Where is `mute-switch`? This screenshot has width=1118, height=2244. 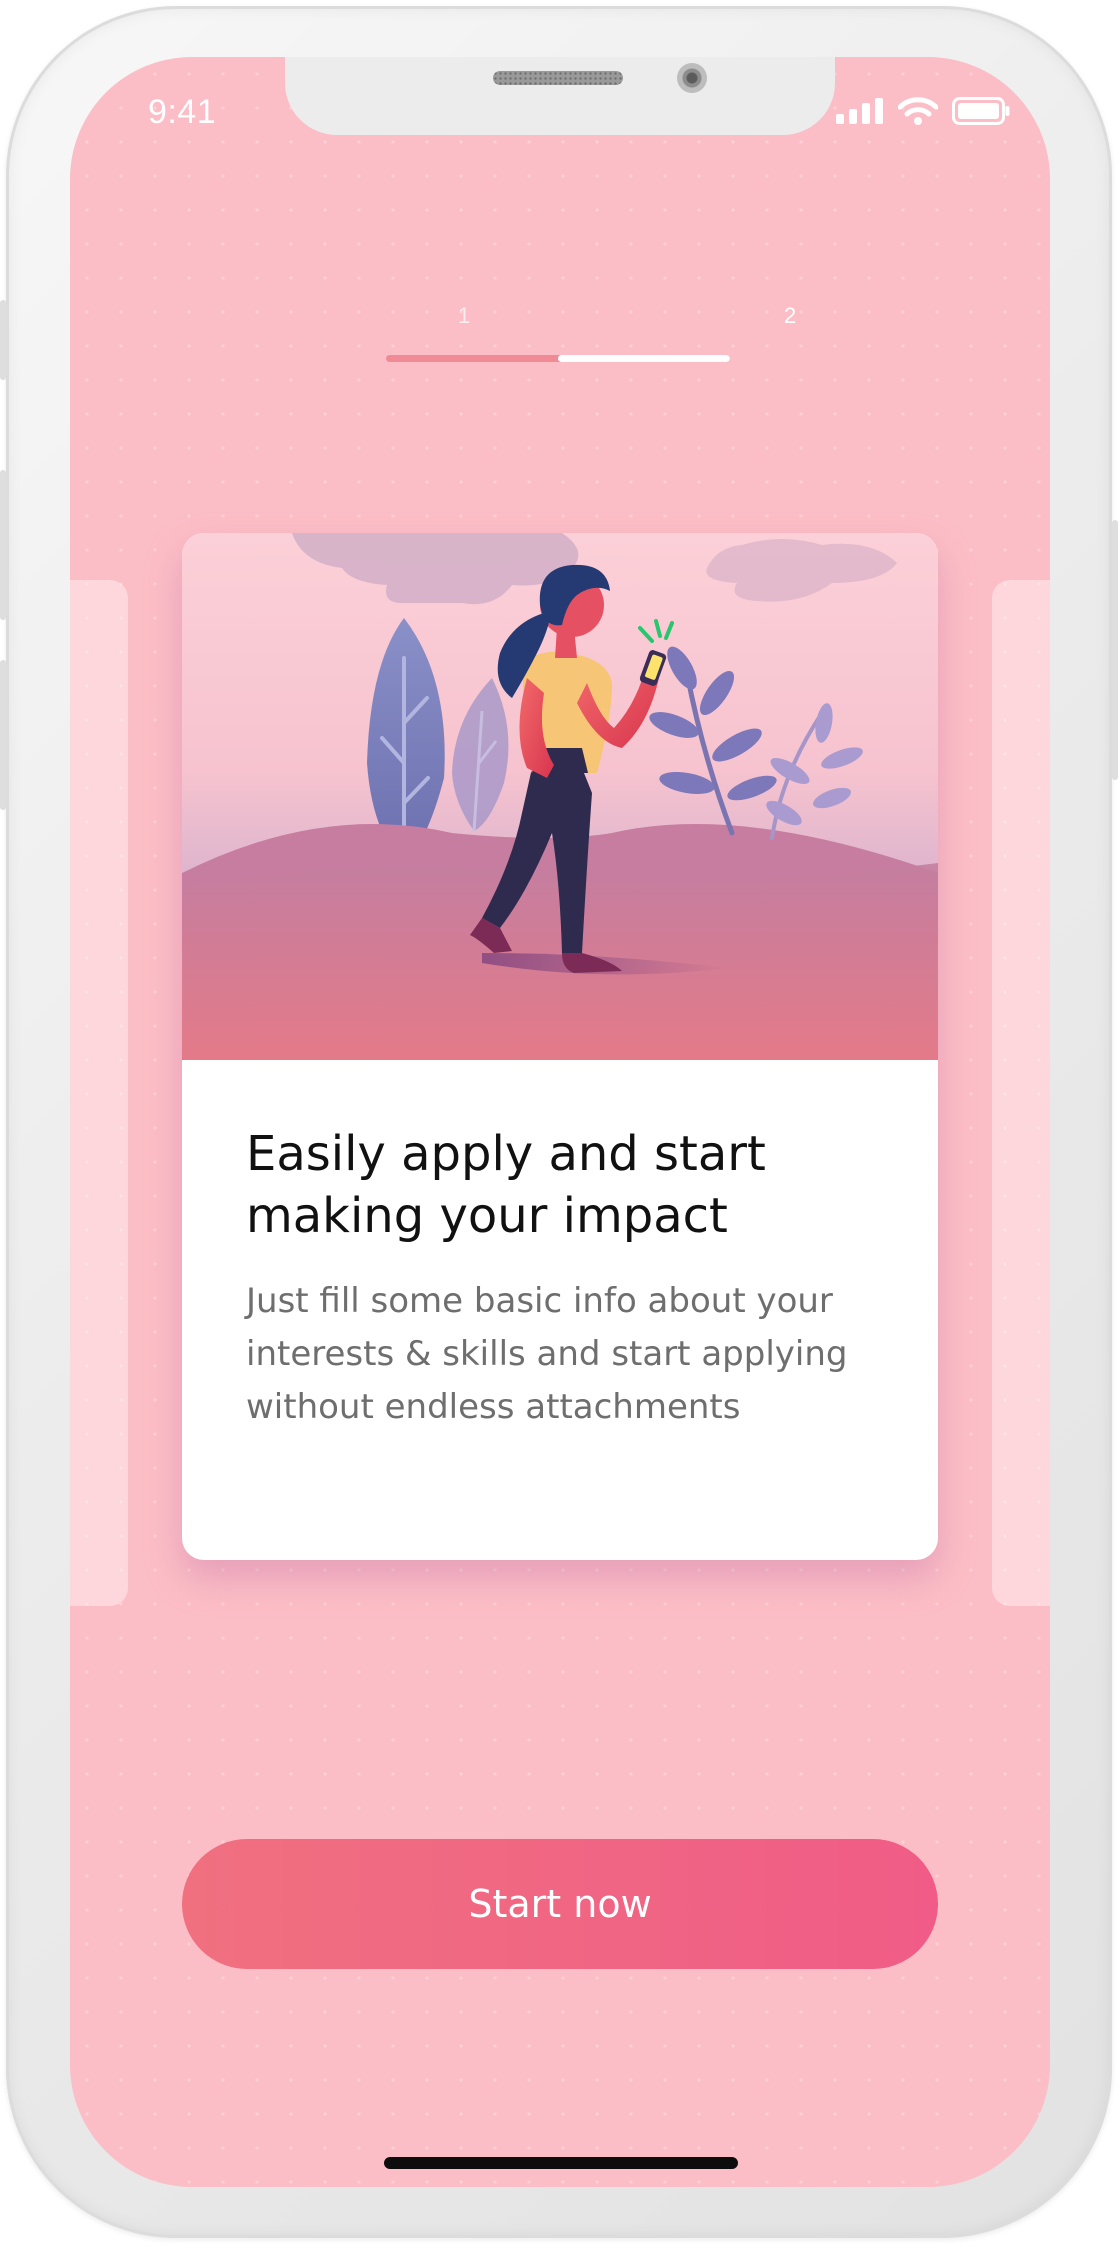
mute-switch is located at coordinates (3, 340).